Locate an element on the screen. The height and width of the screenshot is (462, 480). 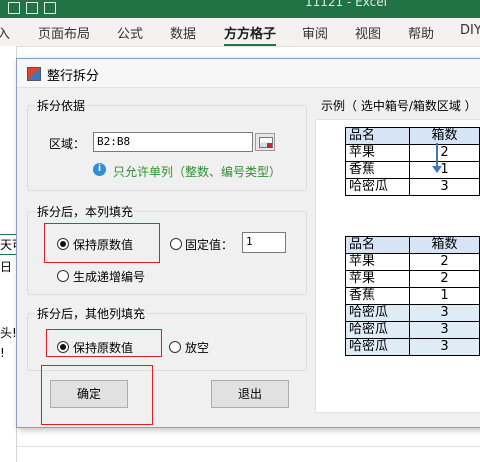
other-empty-label: 放空 is located at coordinates (197, 347).